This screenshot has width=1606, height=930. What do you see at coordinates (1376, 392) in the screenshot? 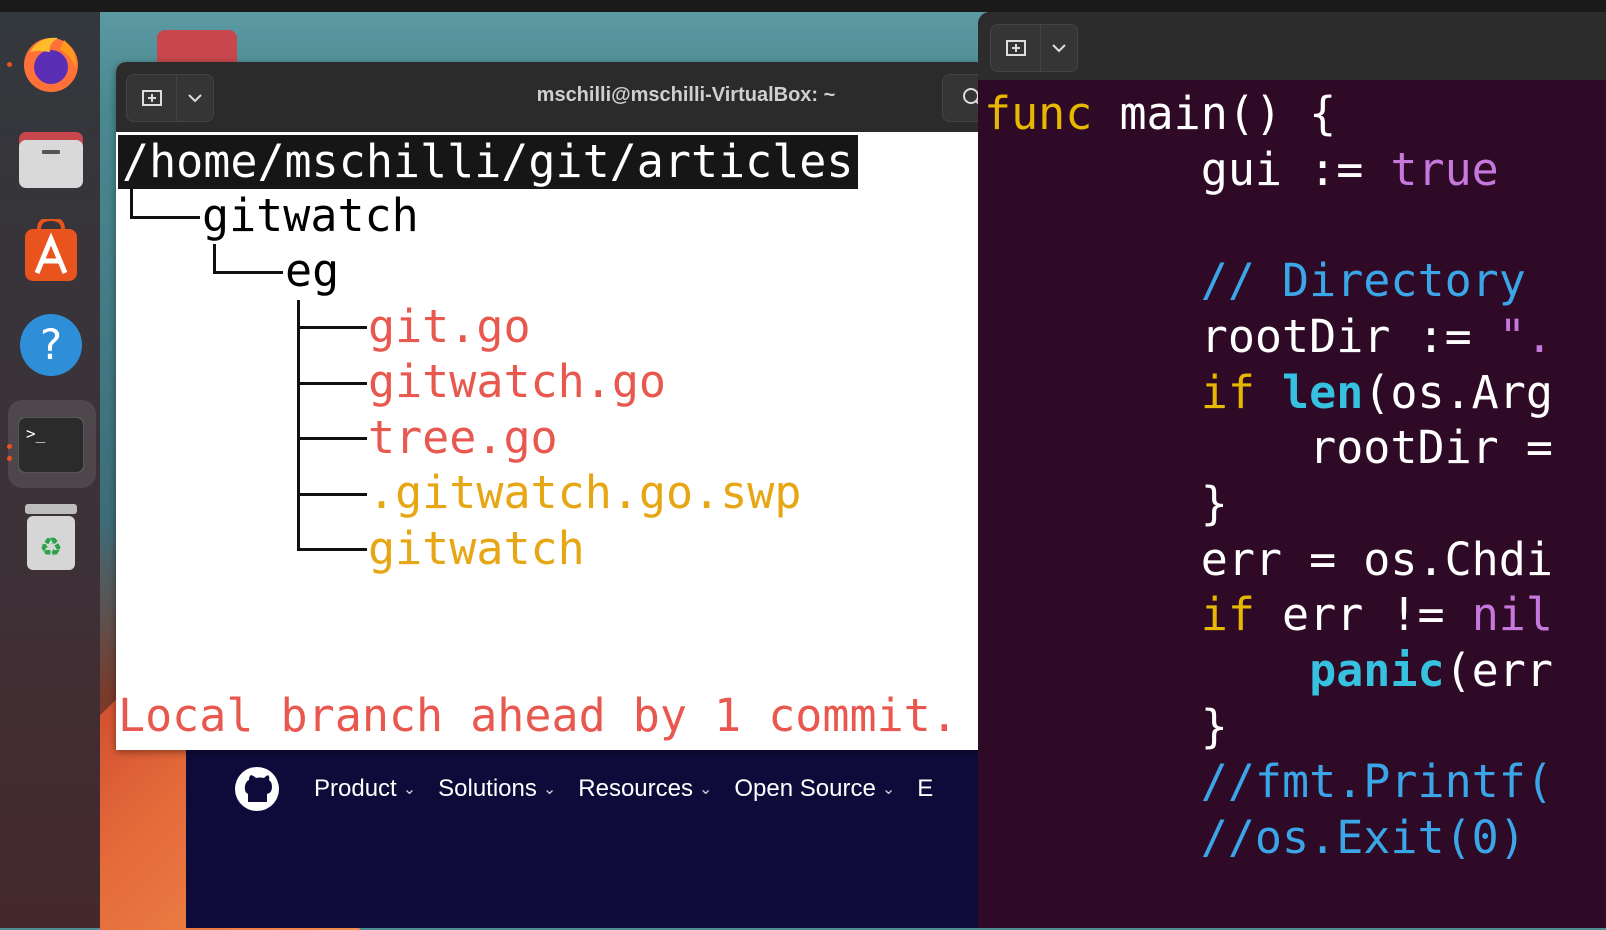
I see `code-line: if len(os.Arg` at bounding box center [1376, 392].